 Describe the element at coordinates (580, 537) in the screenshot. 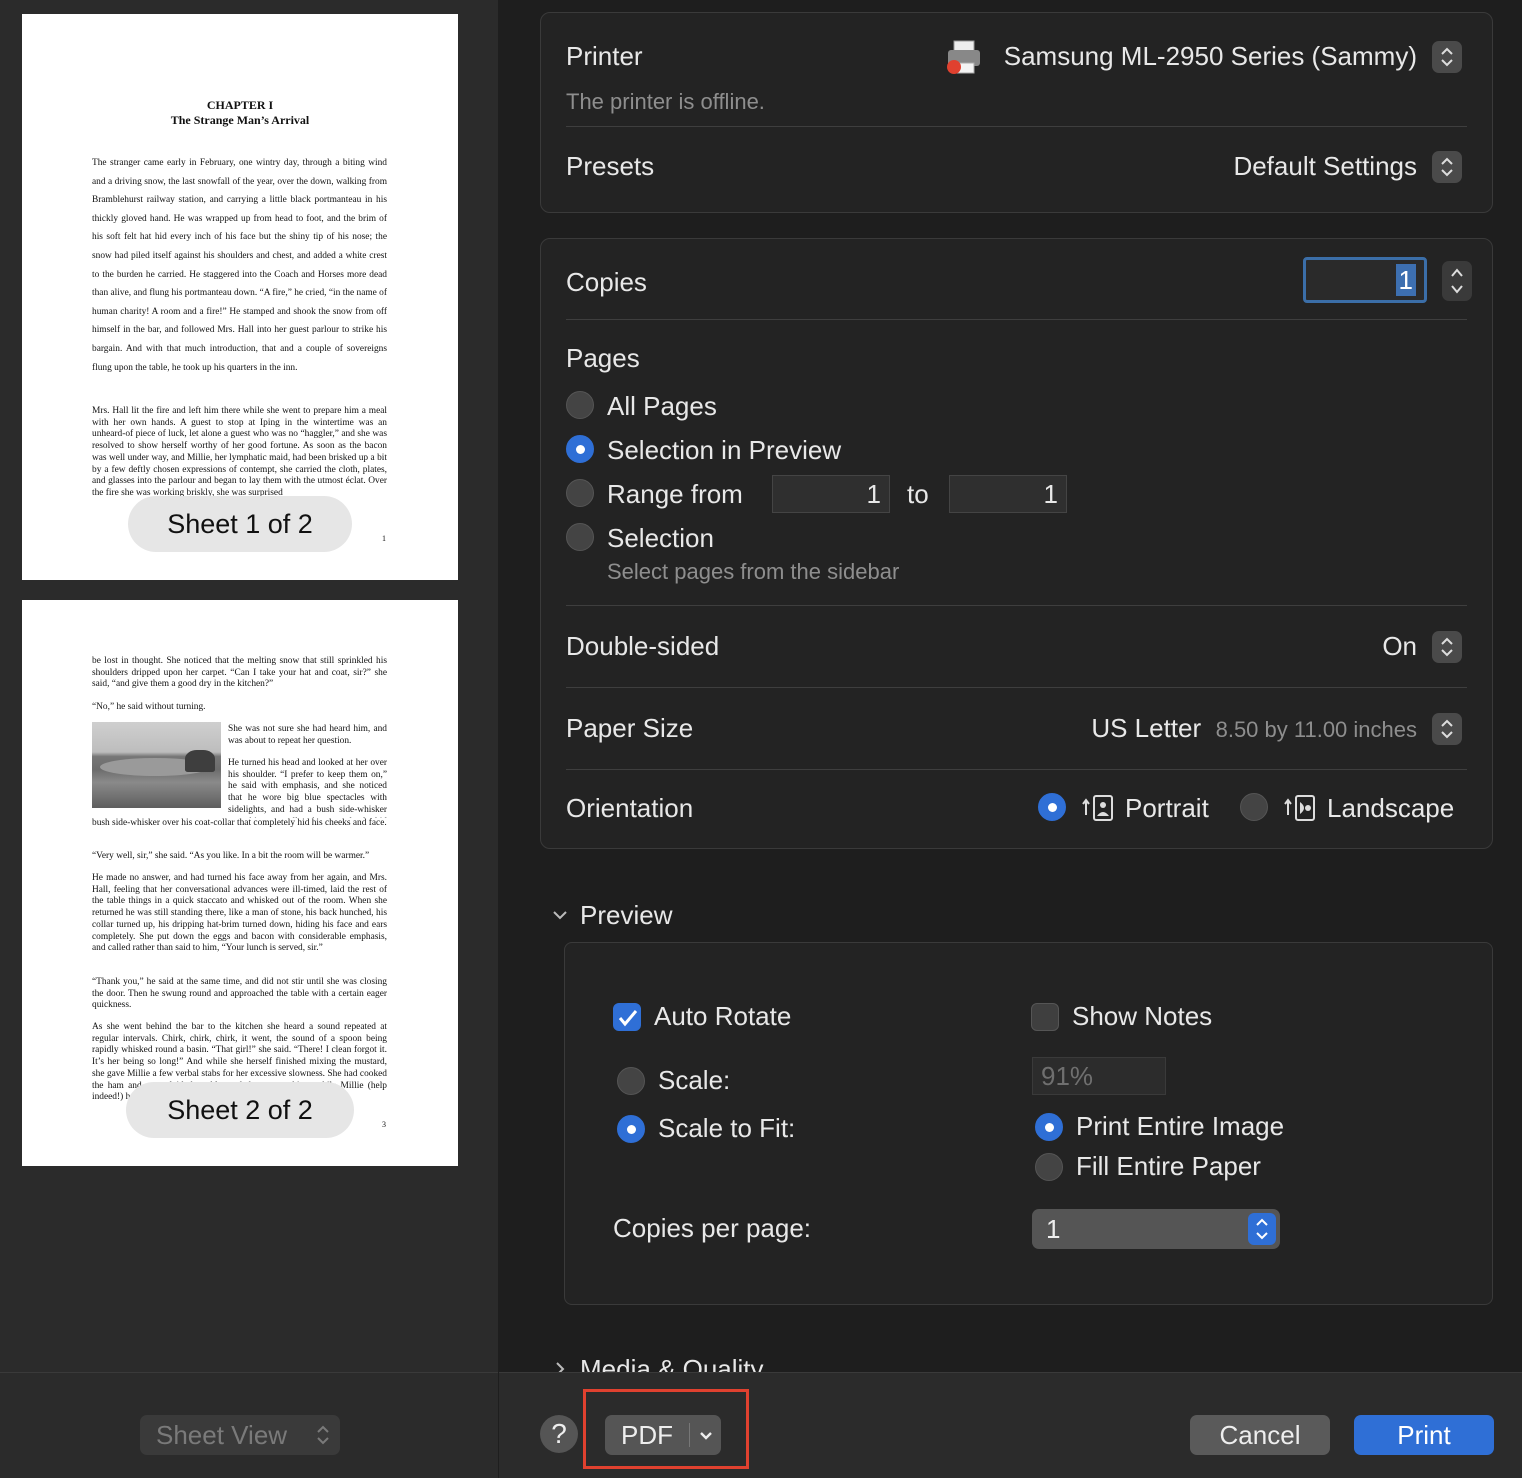

I see `selection-radio` at that location.